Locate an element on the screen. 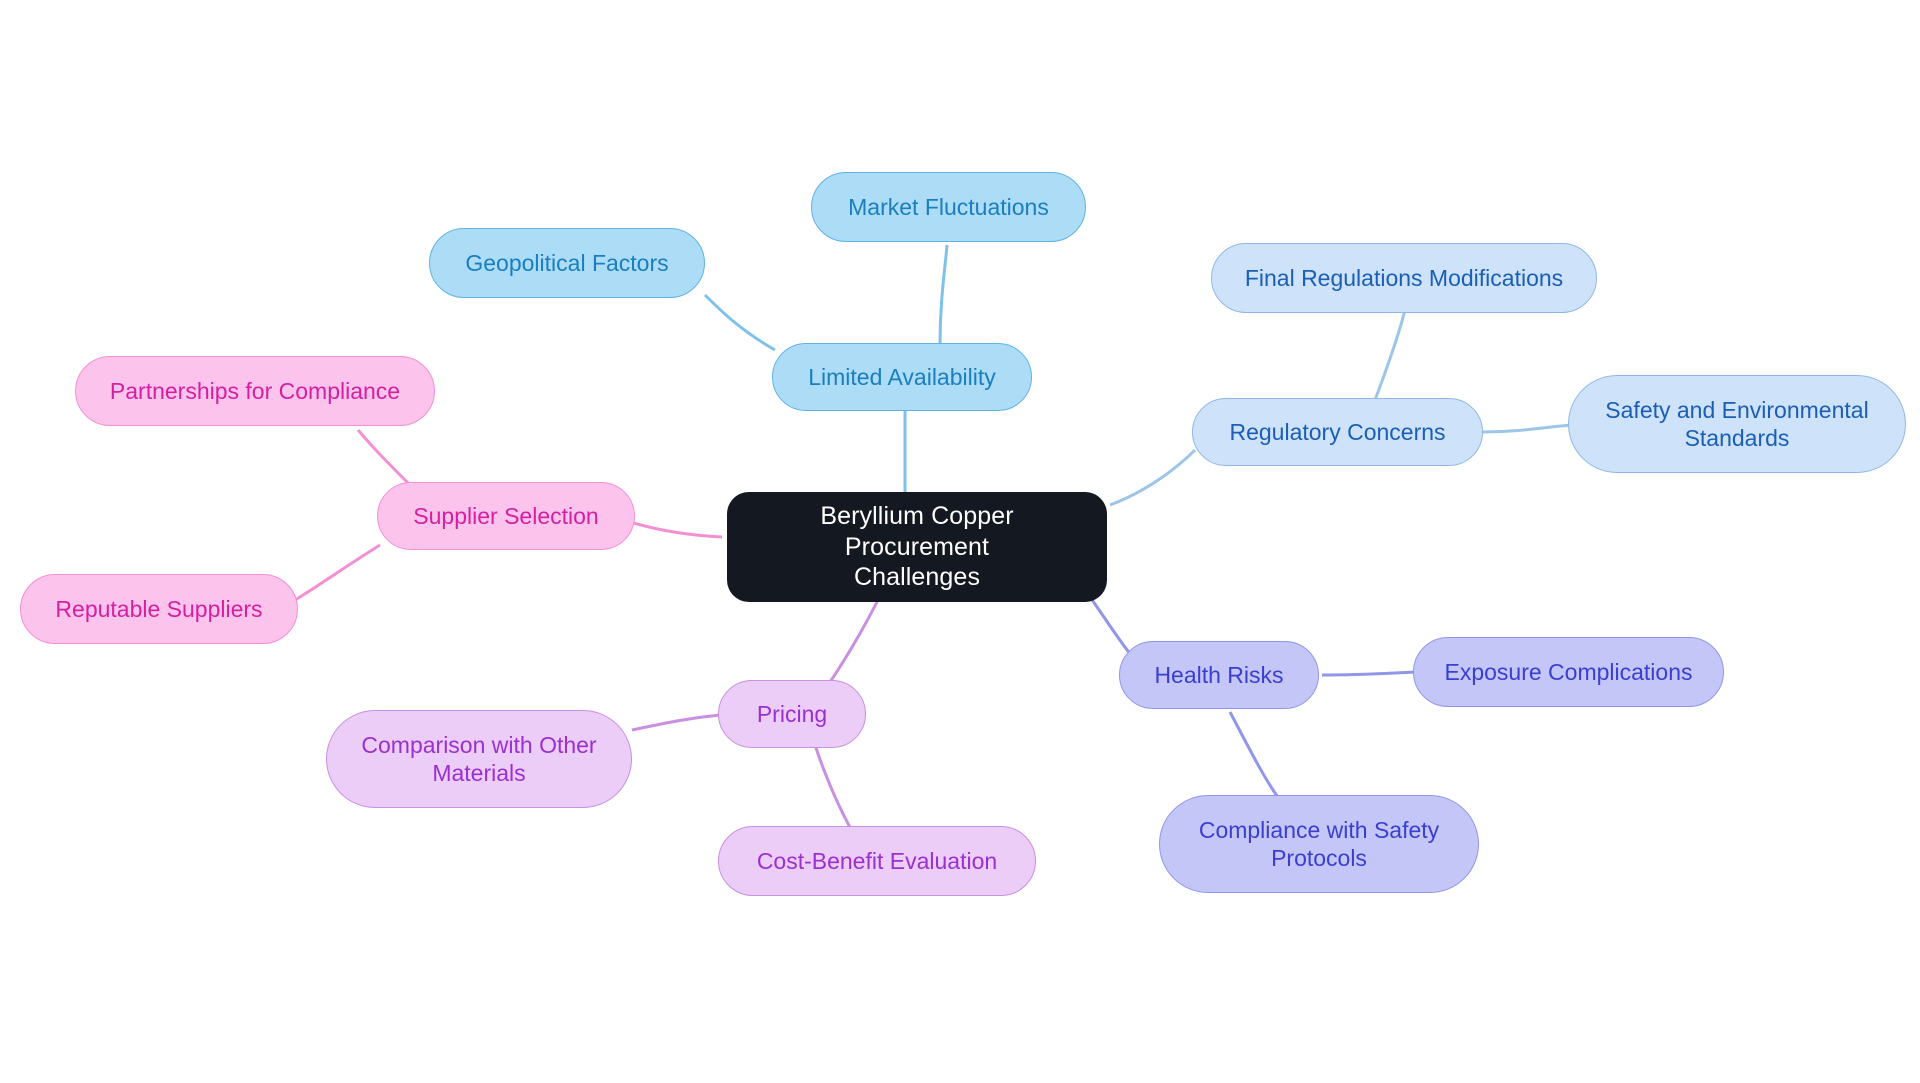 This screenshot has width=1920, height=1083. node-pricing: Pricing is located at coordinates (792, 714).